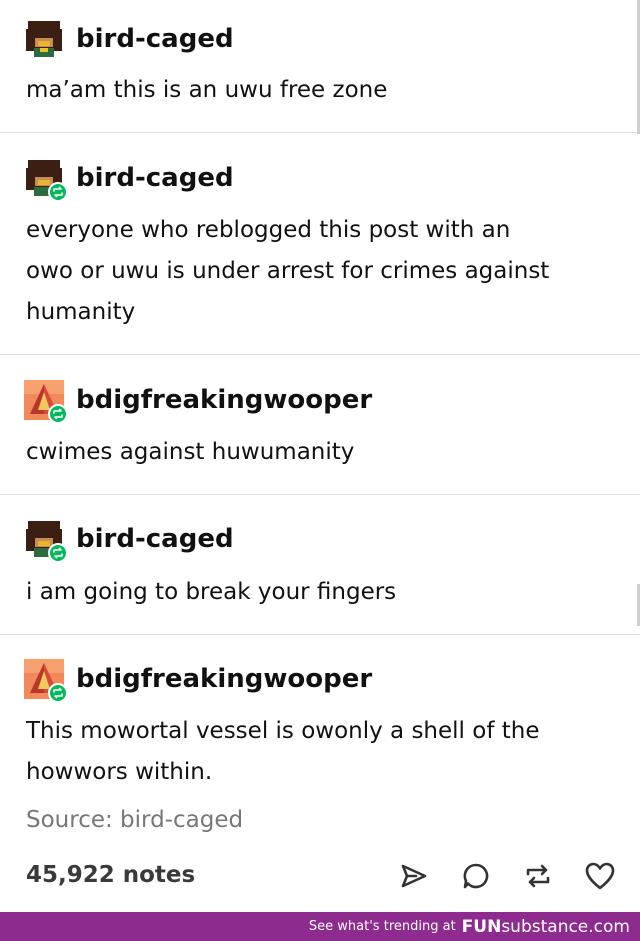  What do you see at coordinates (507, 876) in the screenshot?
I see `post-actions` at bounding box center [507, 876].